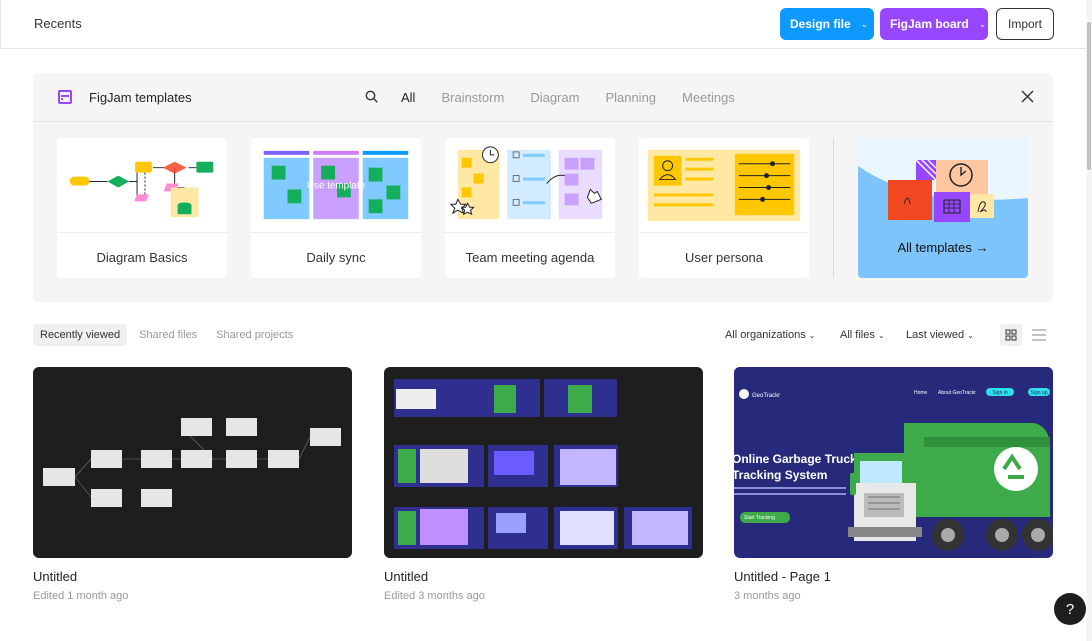  What do you see at coordinates (140, 97) in the screenshot?
I see `templates-title: FigJam templates` at bounding box center [140, 97].